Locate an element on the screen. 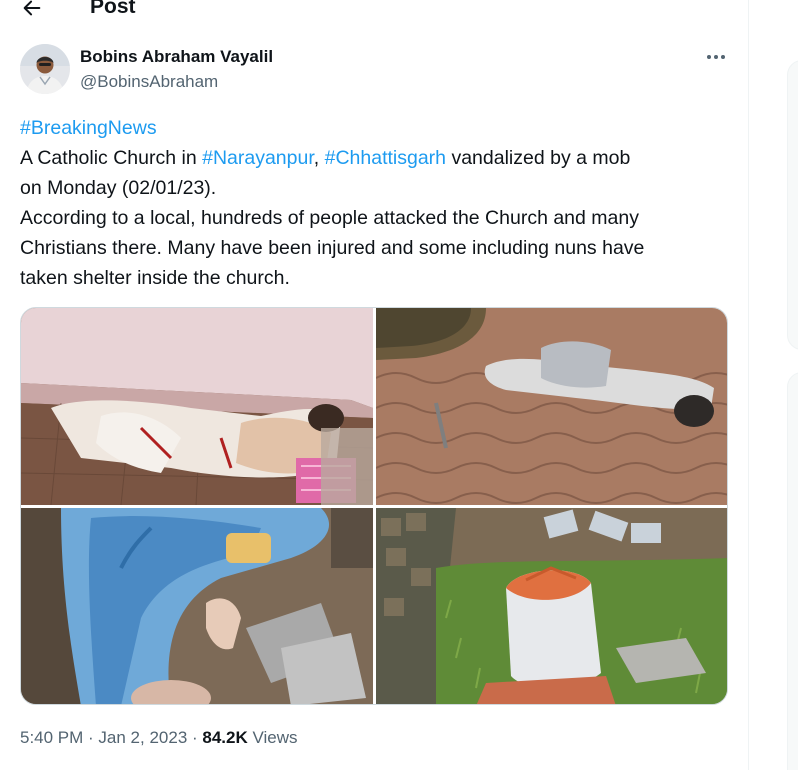 This screenshot has width=798, height=770. back-button is located at coordinates (32, 11).